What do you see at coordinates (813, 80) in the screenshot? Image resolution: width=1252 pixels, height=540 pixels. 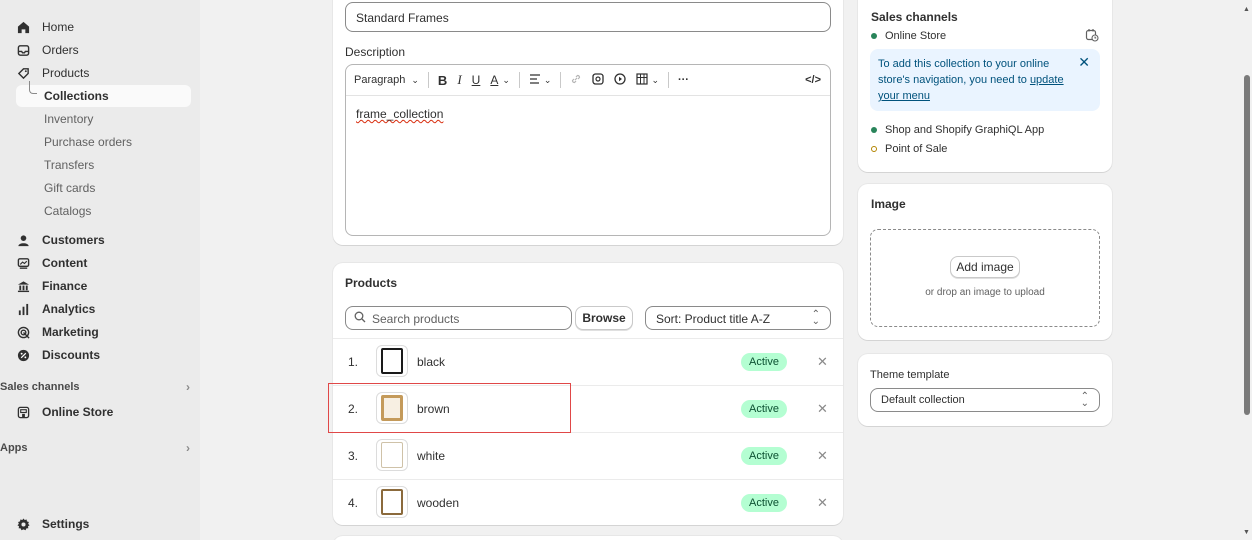 I see `code-view-button: </>` at bounding box center [813, 80].